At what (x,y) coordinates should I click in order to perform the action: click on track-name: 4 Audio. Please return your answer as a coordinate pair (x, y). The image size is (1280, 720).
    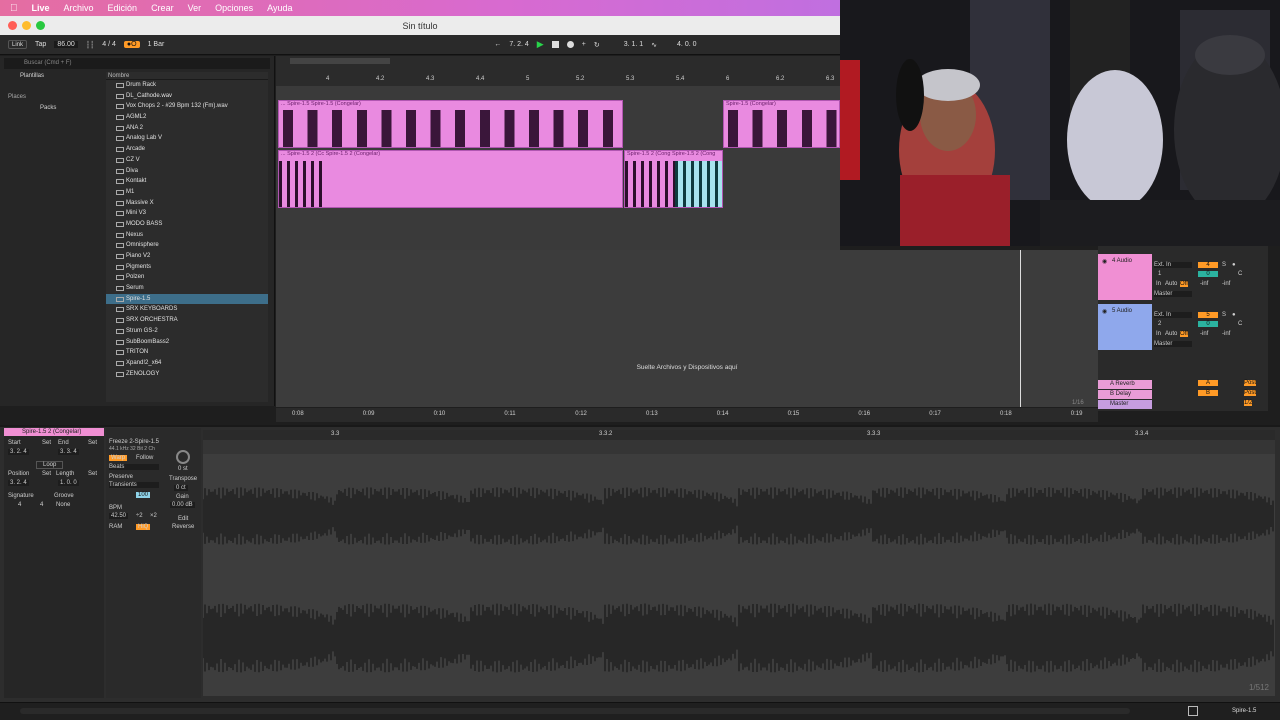
    Looking at the image, I should click on (1122, 261).